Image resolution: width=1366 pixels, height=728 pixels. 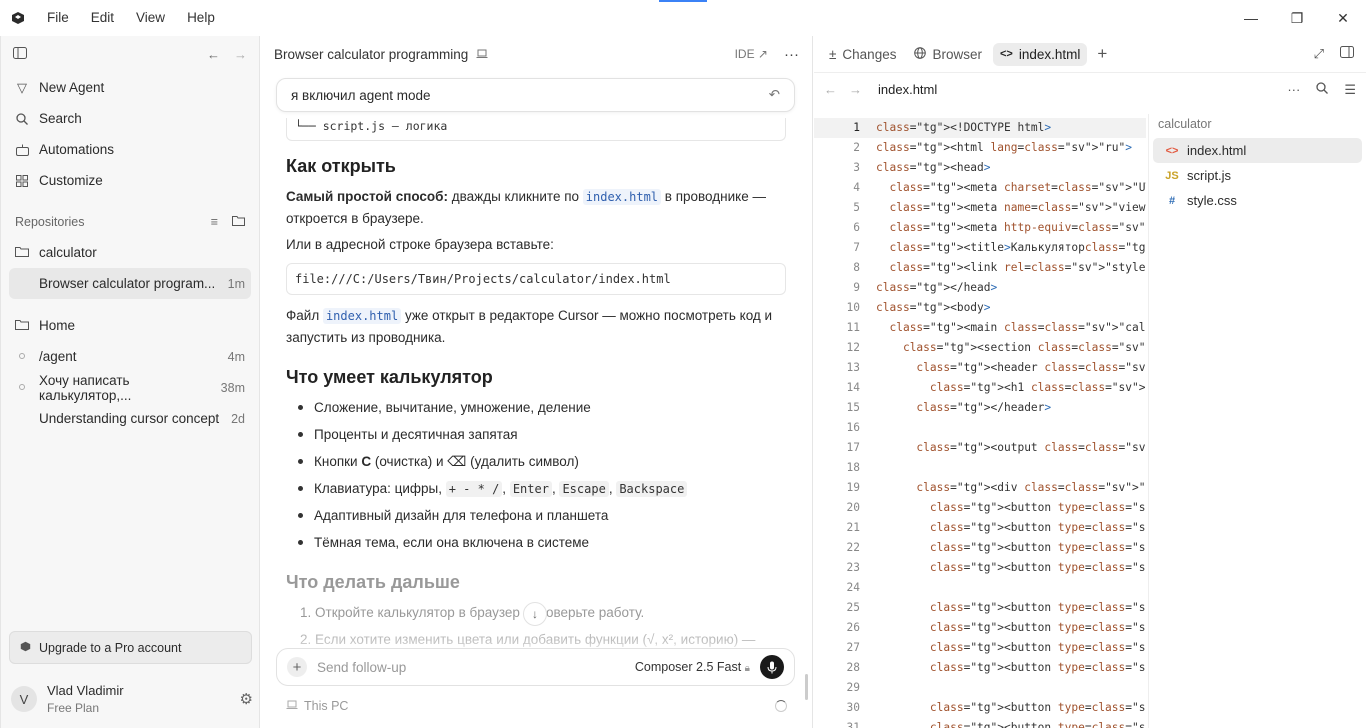 What do you see at coordinates (130, 87) in the screenshot?
I see `sidebar-item-new-agent: ▽ New Agent` at bounding box center [130, 87].